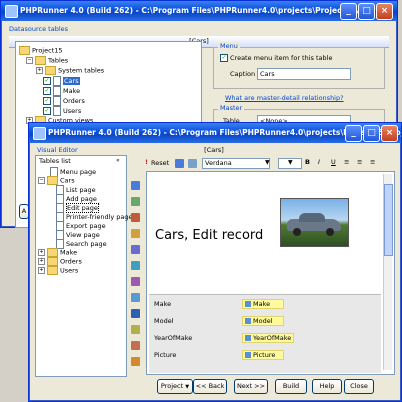 Image resolution: width=402 pixels, height=402 pixels. What do you see at coordinates (263, 304) in the screenshot?
I see `field-value-make: Make` at bounding box center [263, 304].